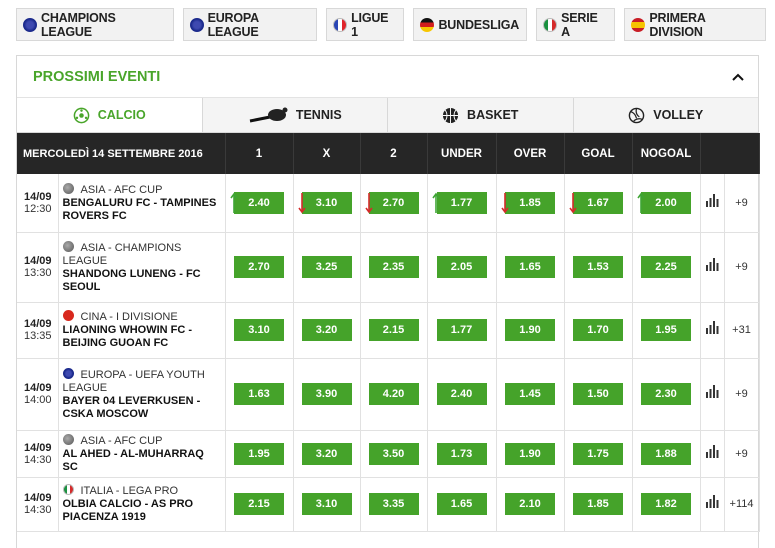  What do you see at coordinates (530, 394) in the screenshot?
I see `odd-button: 1.45` at bounding box center [530, 394].